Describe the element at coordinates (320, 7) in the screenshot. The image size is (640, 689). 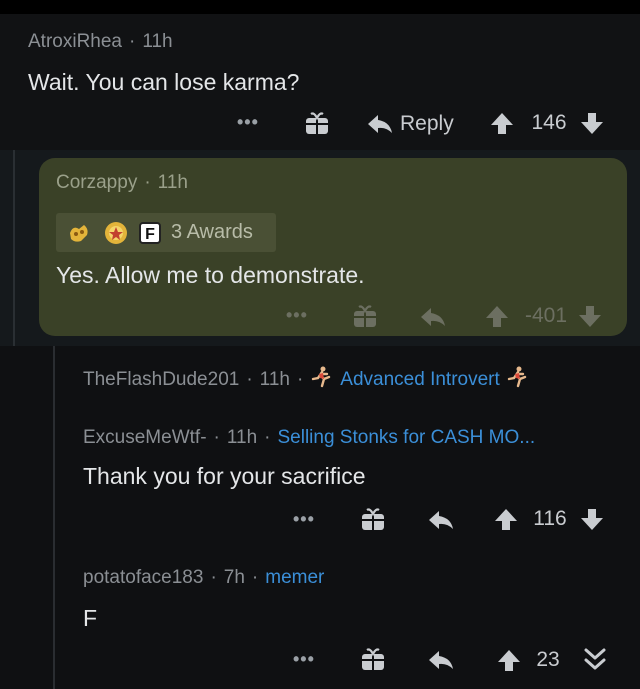
I see `status-bar` at that location.